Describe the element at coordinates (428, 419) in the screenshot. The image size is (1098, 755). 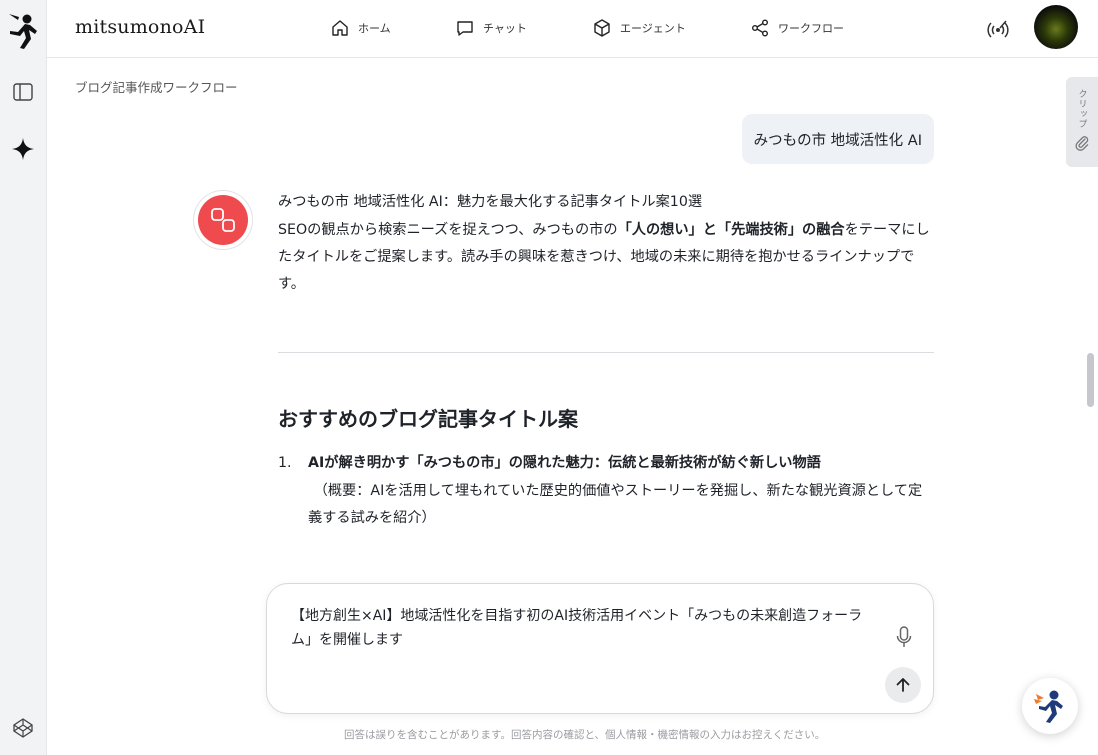
I see `section-heading: おすすめのブログ記事タイトル案` at that location.